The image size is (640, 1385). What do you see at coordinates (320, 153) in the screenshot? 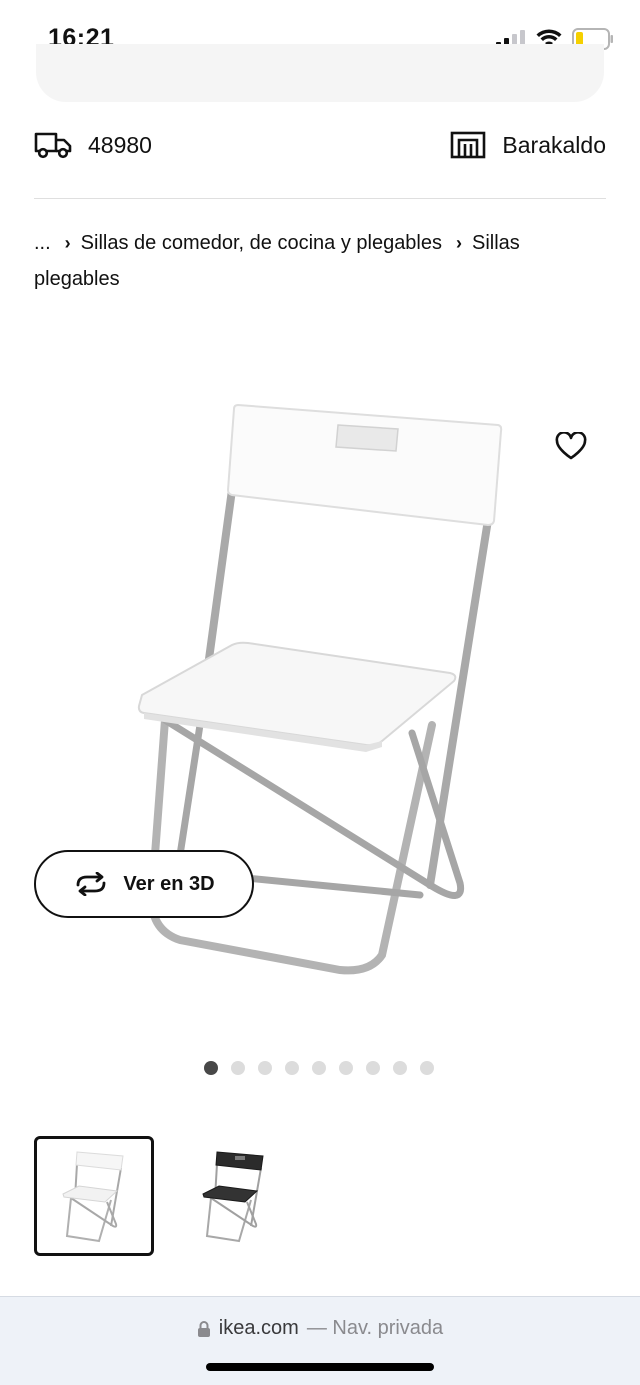
I see `location-row: 48980 Barakaldo` at bounding box center [320, 153].